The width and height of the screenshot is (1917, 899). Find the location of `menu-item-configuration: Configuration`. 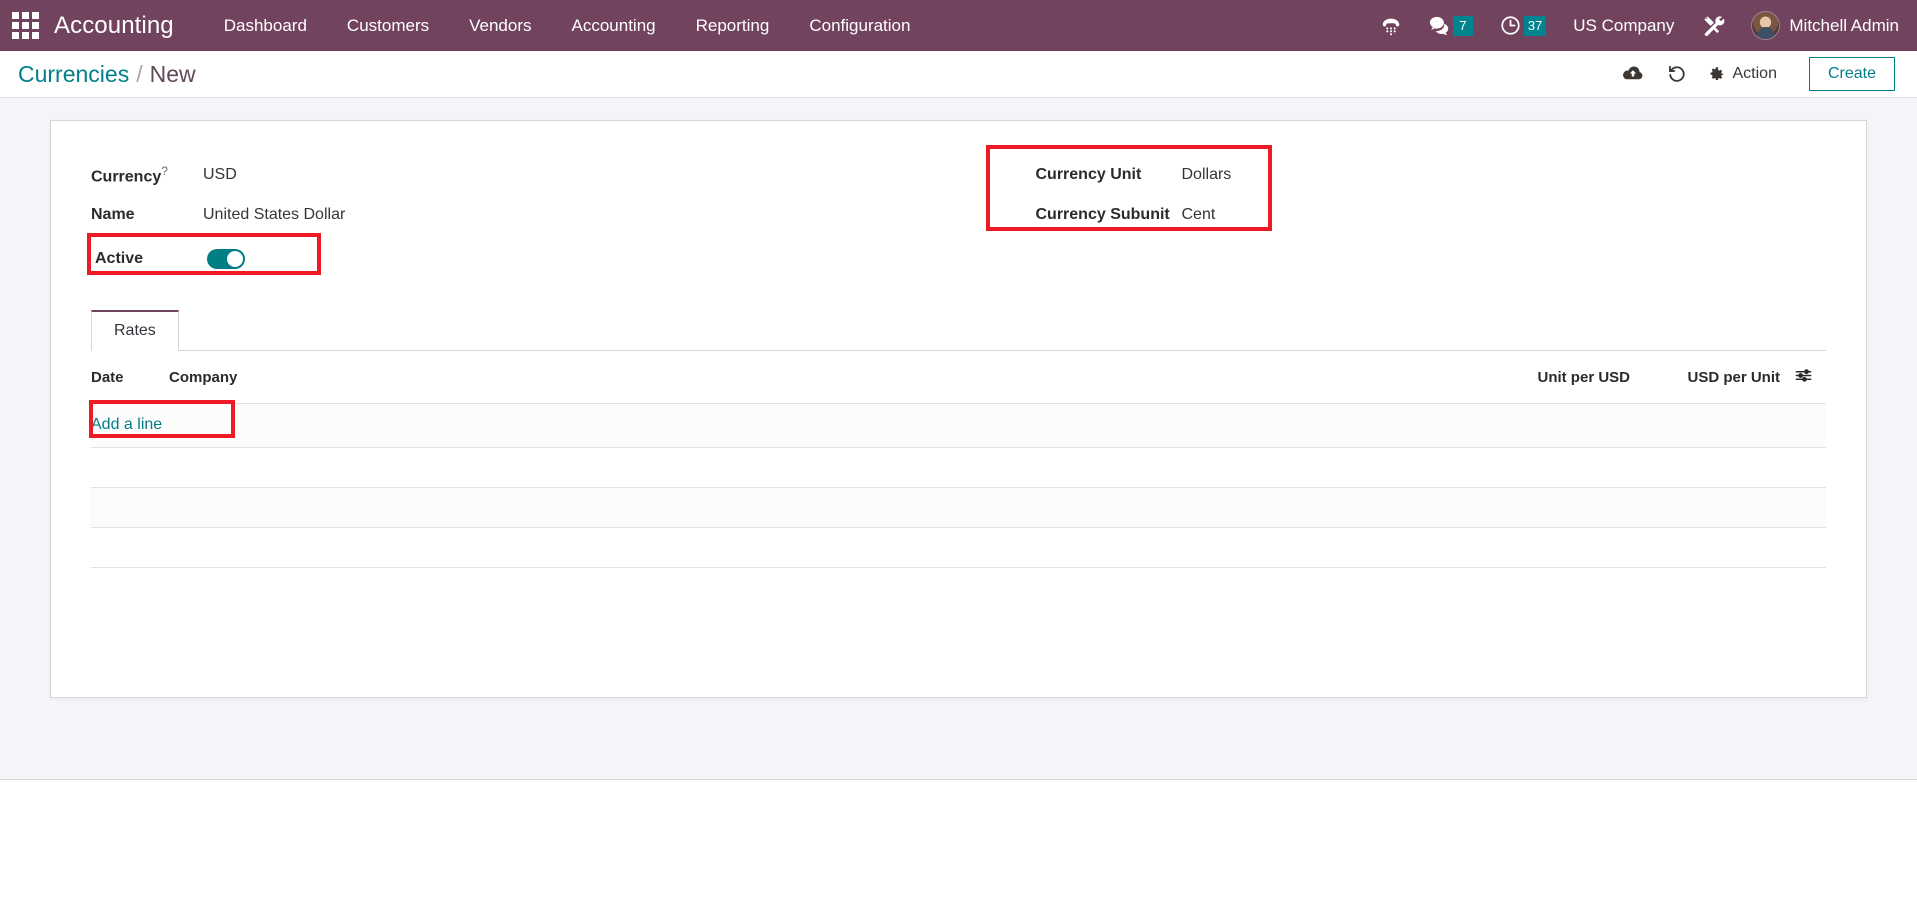

menu-item-configuration: Configuration is located at coordinates (859, 25).